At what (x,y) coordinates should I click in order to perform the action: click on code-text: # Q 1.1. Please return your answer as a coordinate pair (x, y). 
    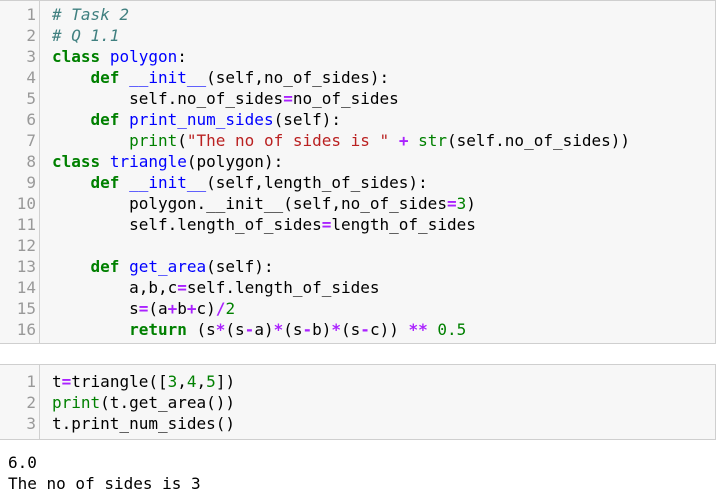
    Looking at the image, I should click on (85, 35).